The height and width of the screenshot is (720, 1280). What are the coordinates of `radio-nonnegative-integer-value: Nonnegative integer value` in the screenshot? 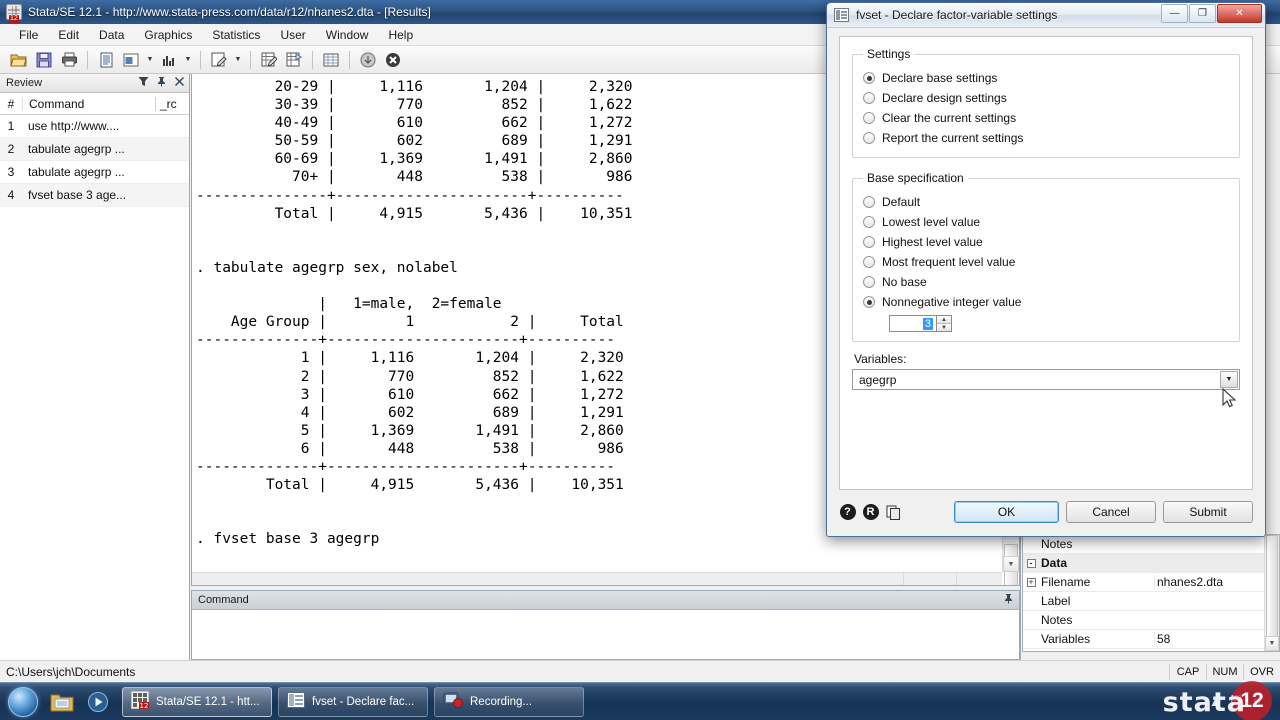 It's located at (1046, 302).